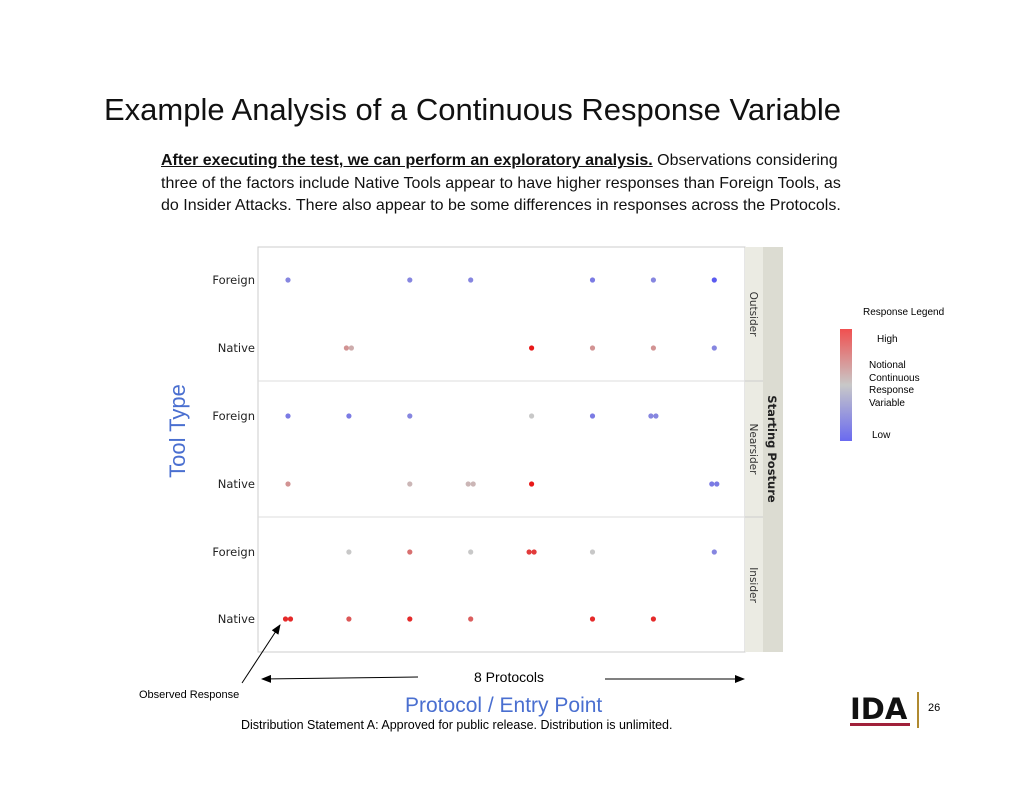 The height and width of the screenshot is (791, 1024). I want to click on ida-logo: IDA, so click(884, 710).